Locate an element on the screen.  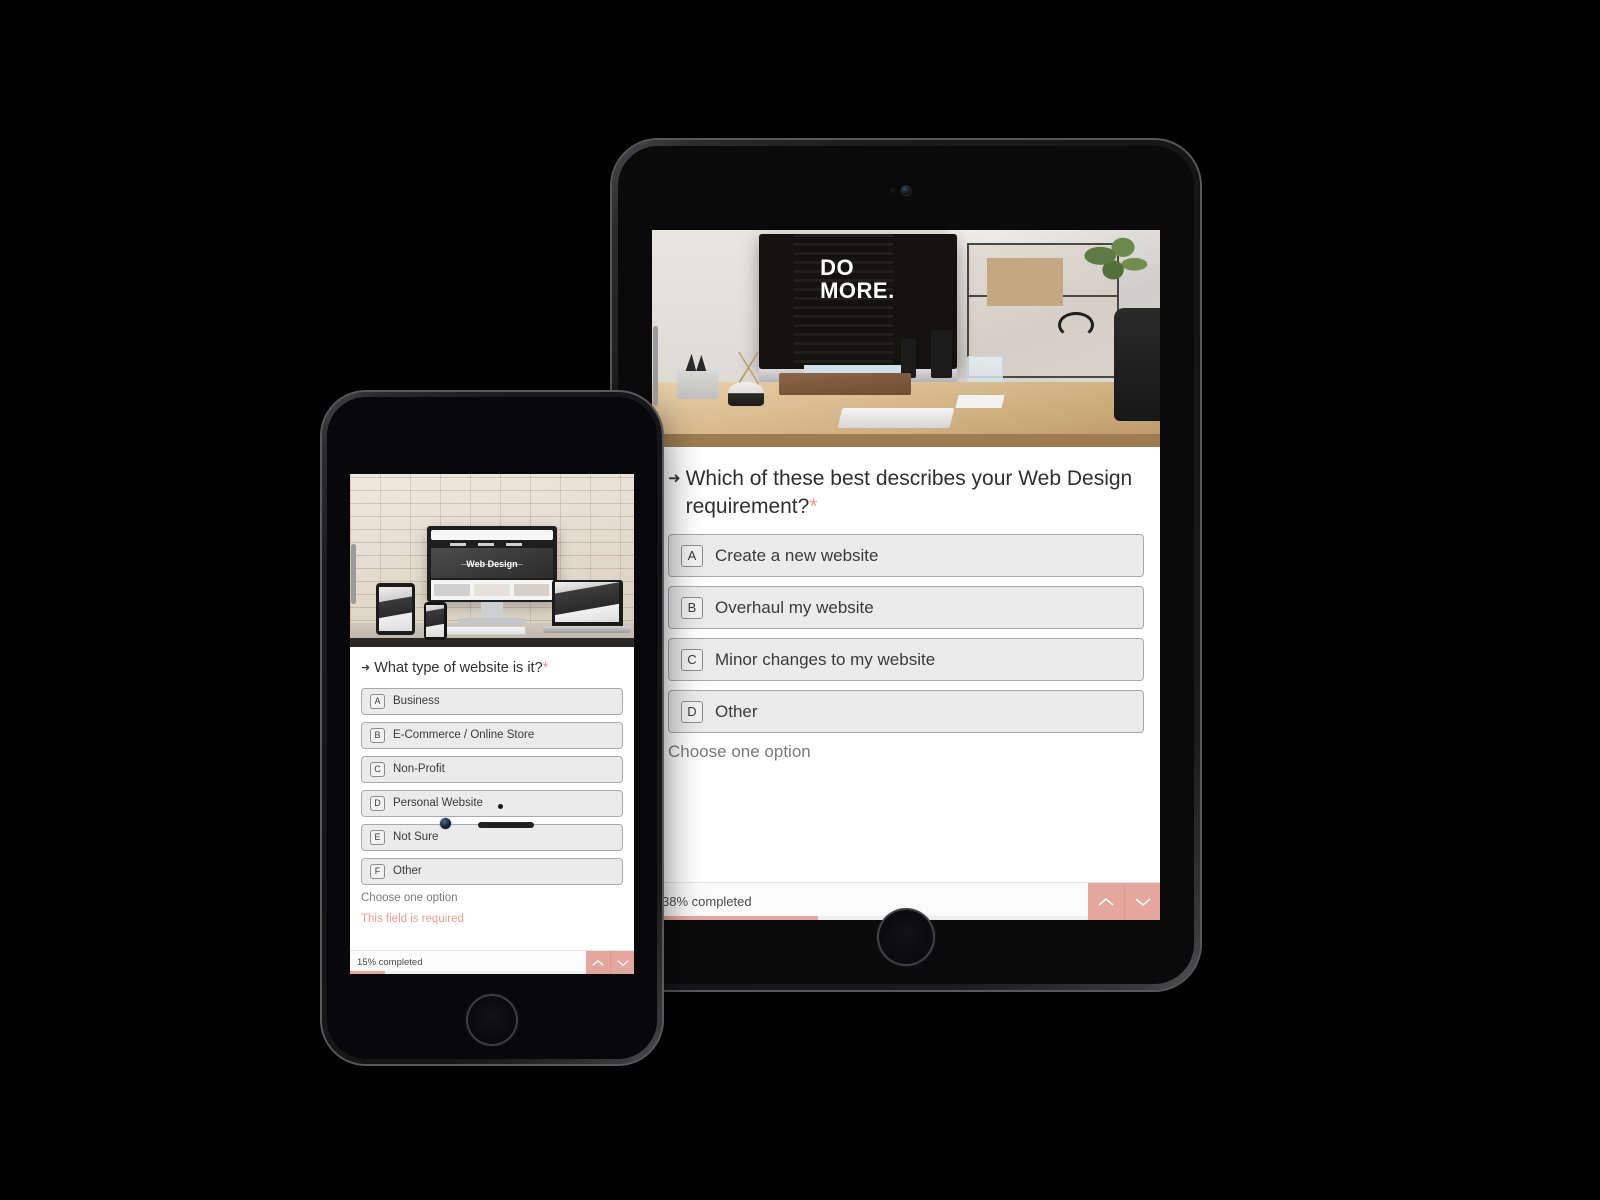
mockup-tablet-screen is located at coordinates (395, 609).